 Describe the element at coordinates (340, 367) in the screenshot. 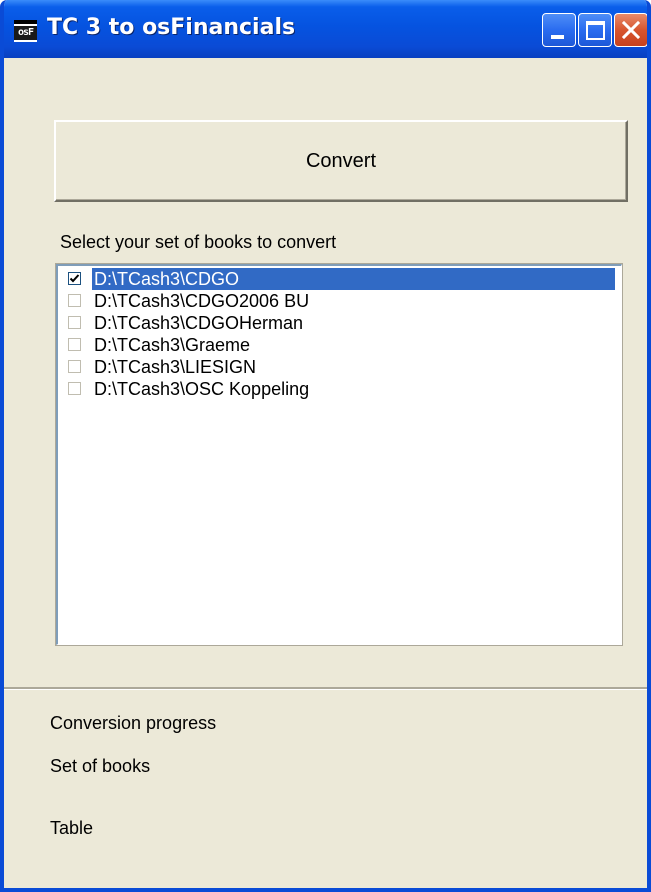

I see `list-item: D:\TCash3\LIESIGN` at that location.